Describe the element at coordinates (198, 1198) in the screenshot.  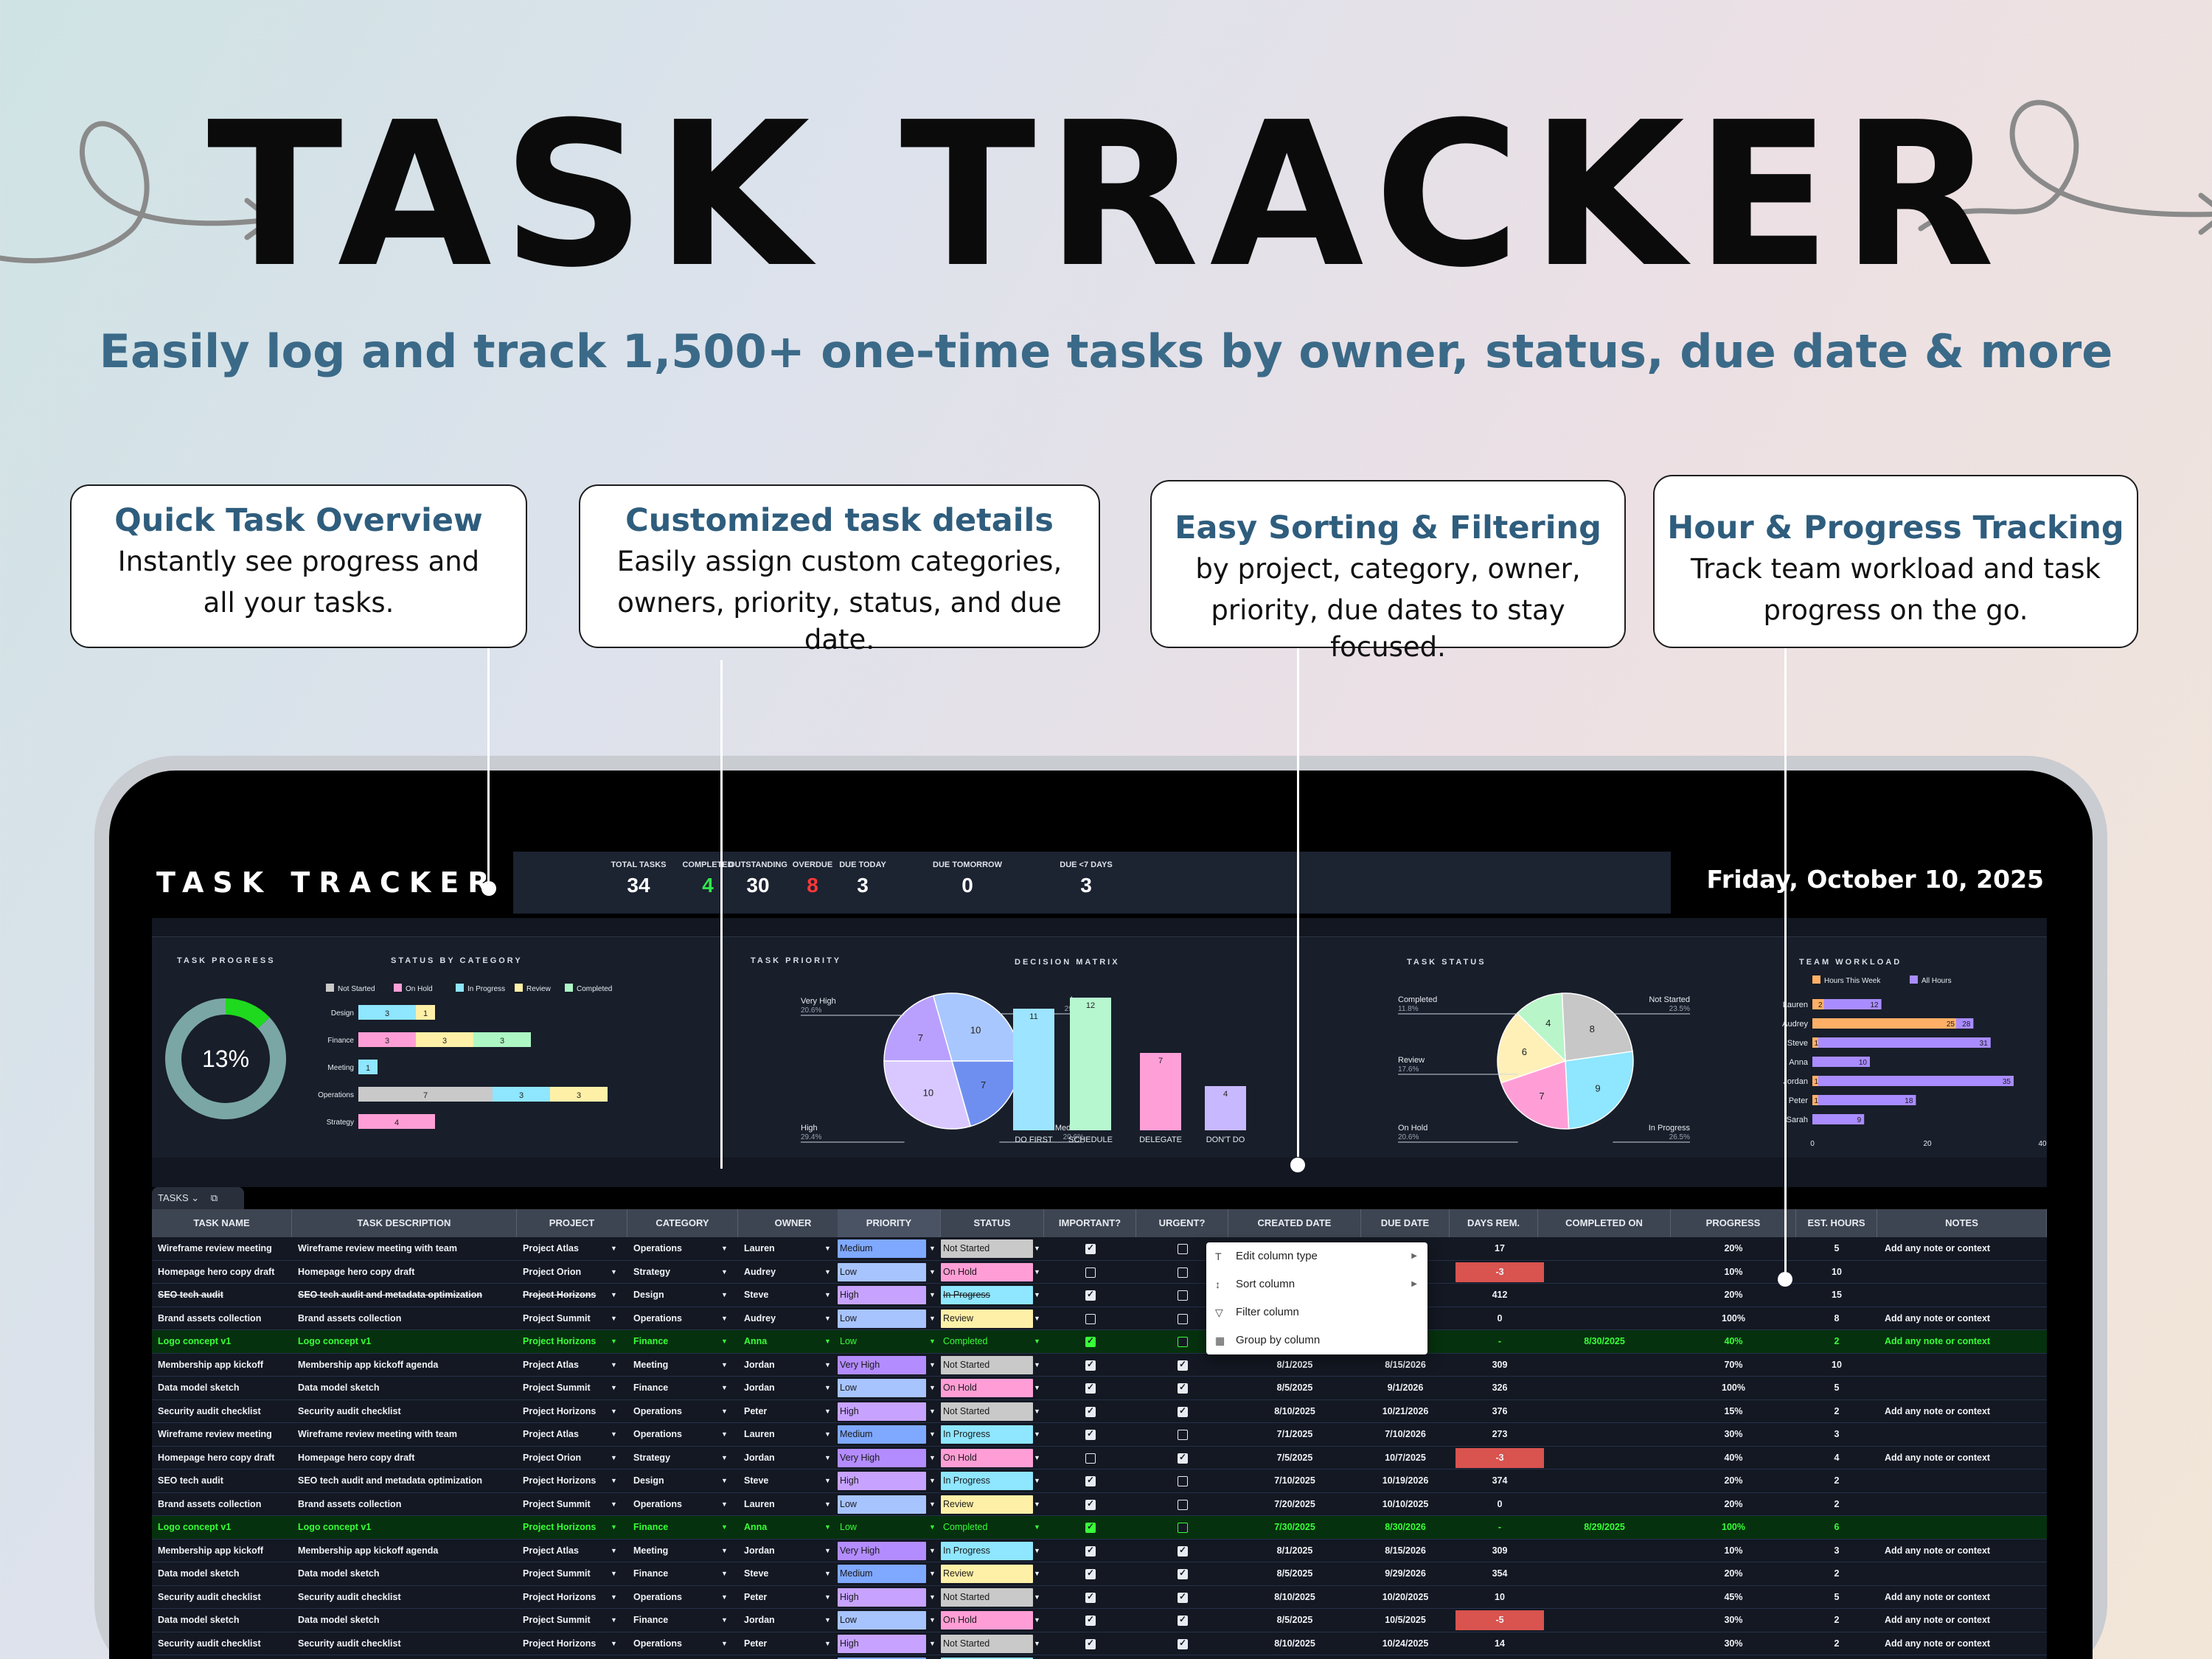
I see `tab-tasks: TASKS ⌄ ⧉` at that location.